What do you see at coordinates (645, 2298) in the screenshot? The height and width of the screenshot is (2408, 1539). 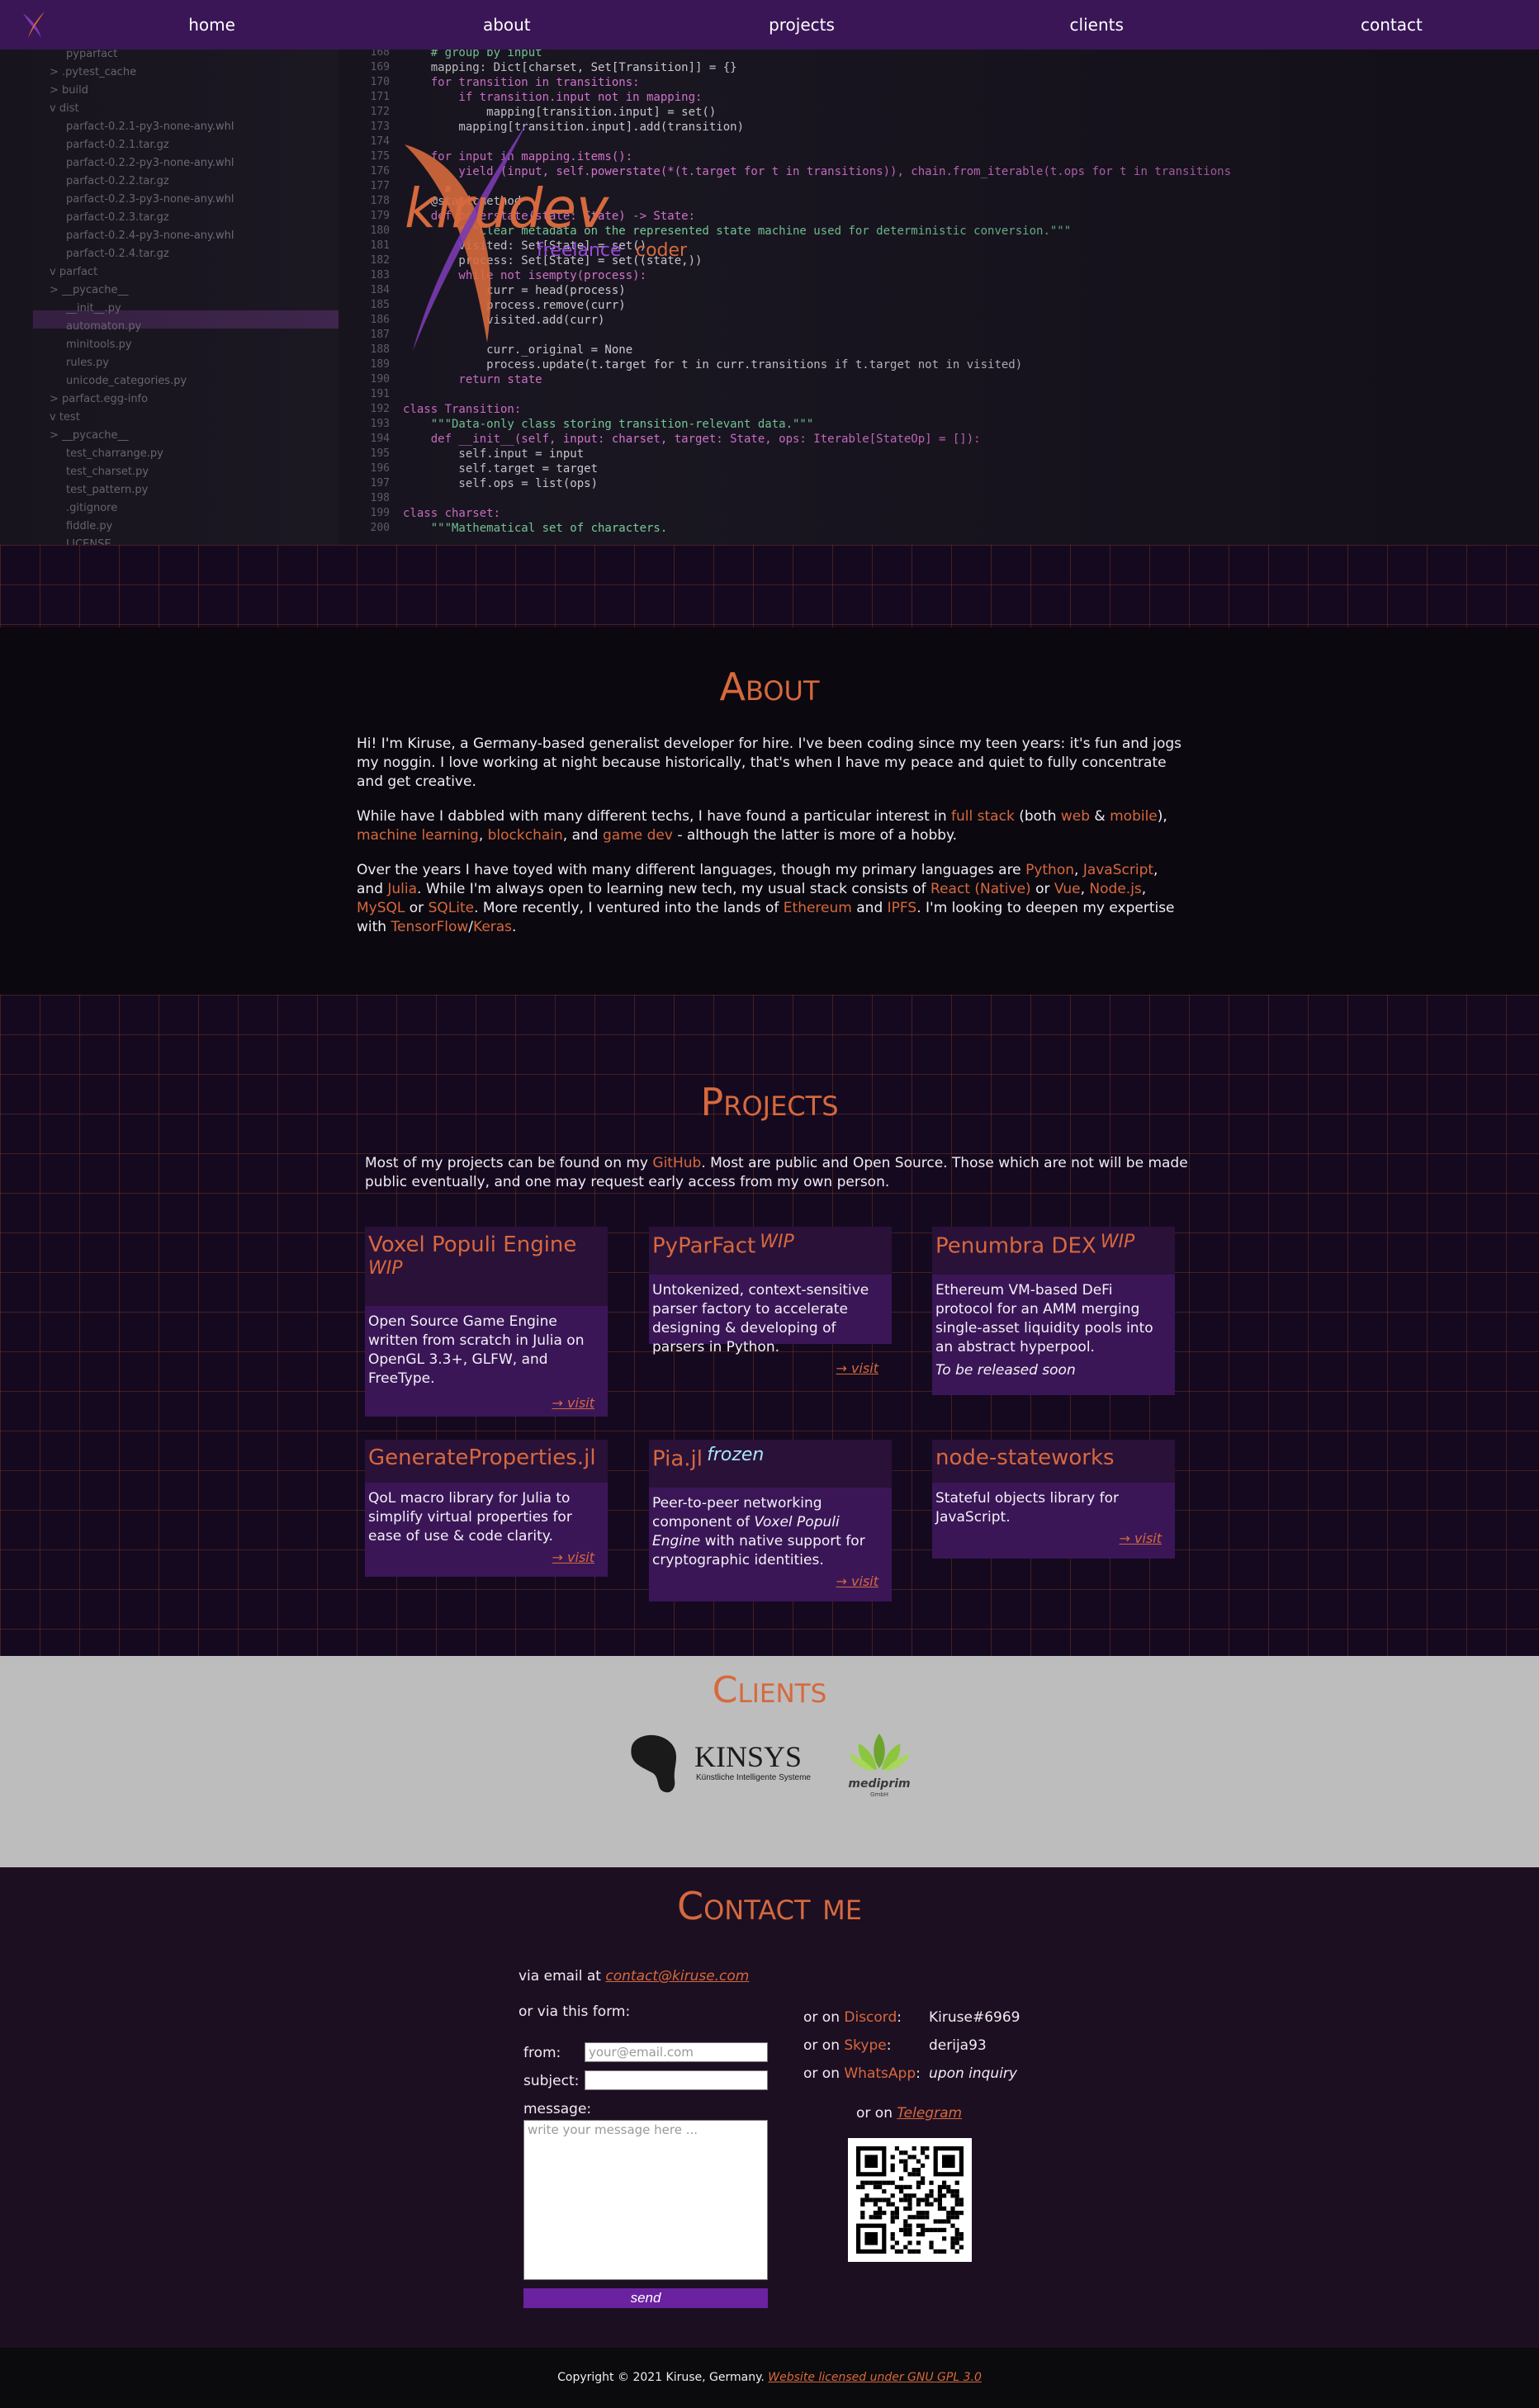 I see `send-button: send` at bounding box center [645, 2298].